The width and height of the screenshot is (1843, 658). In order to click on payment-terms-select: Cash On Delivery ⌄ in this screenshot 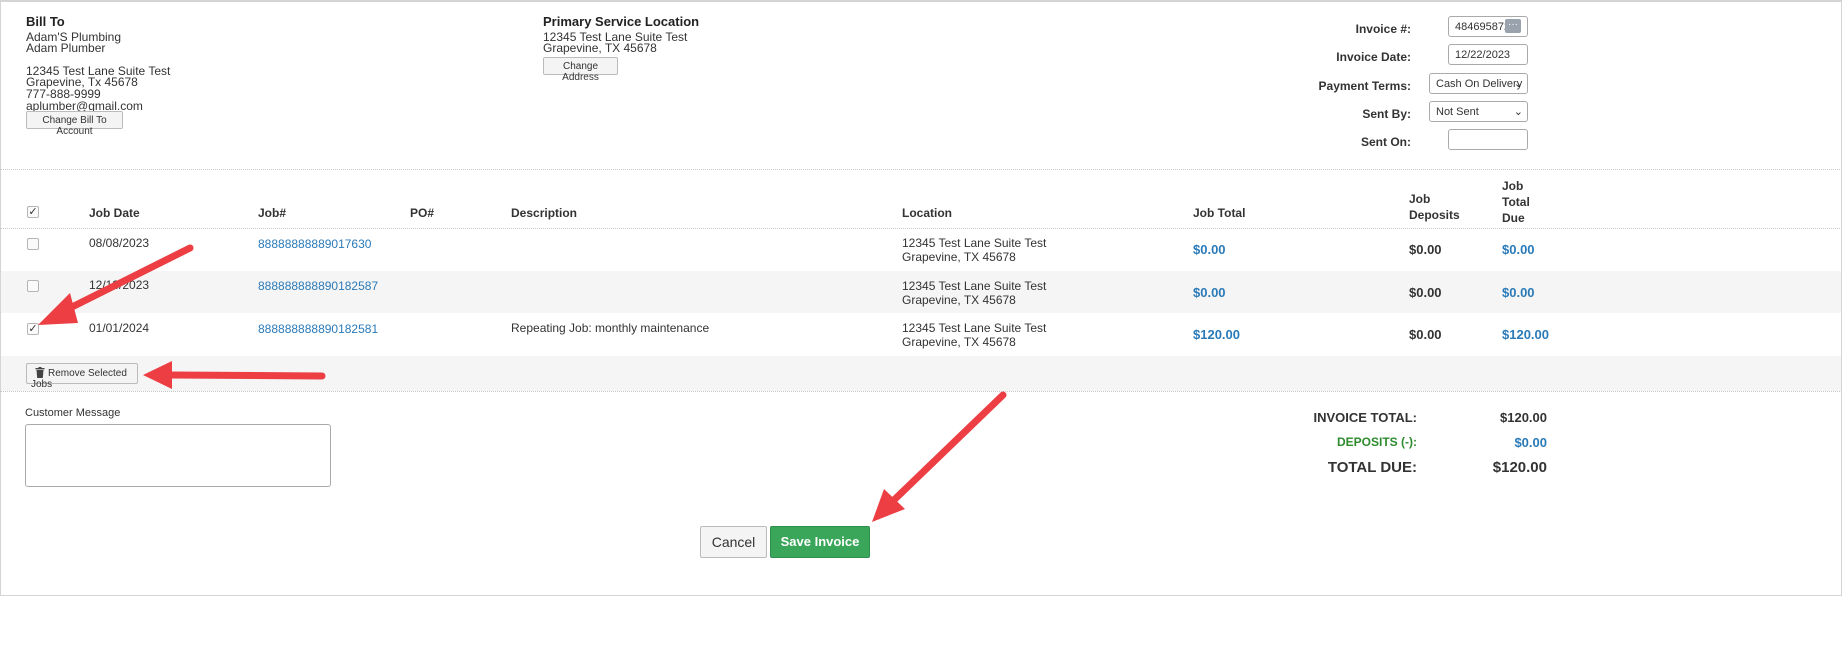, I will do `click(1478, 83)`.